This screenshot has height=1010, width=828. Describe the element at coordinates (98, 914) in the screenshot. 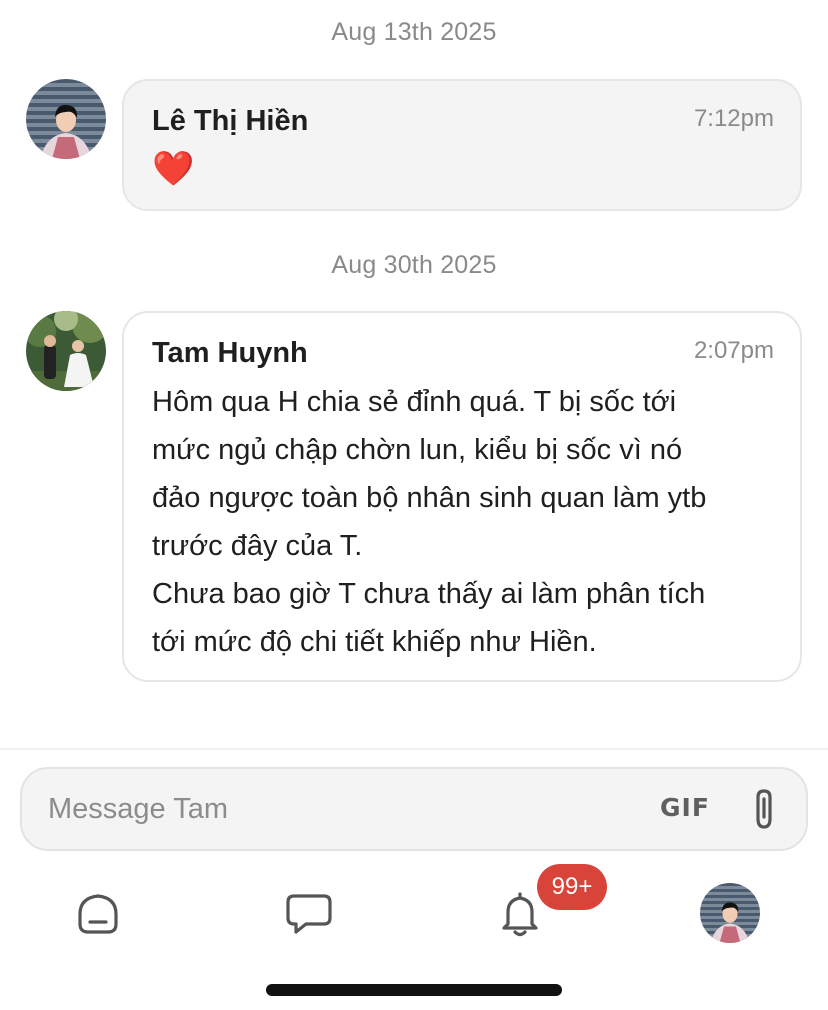

I see `home-icon` at that location.